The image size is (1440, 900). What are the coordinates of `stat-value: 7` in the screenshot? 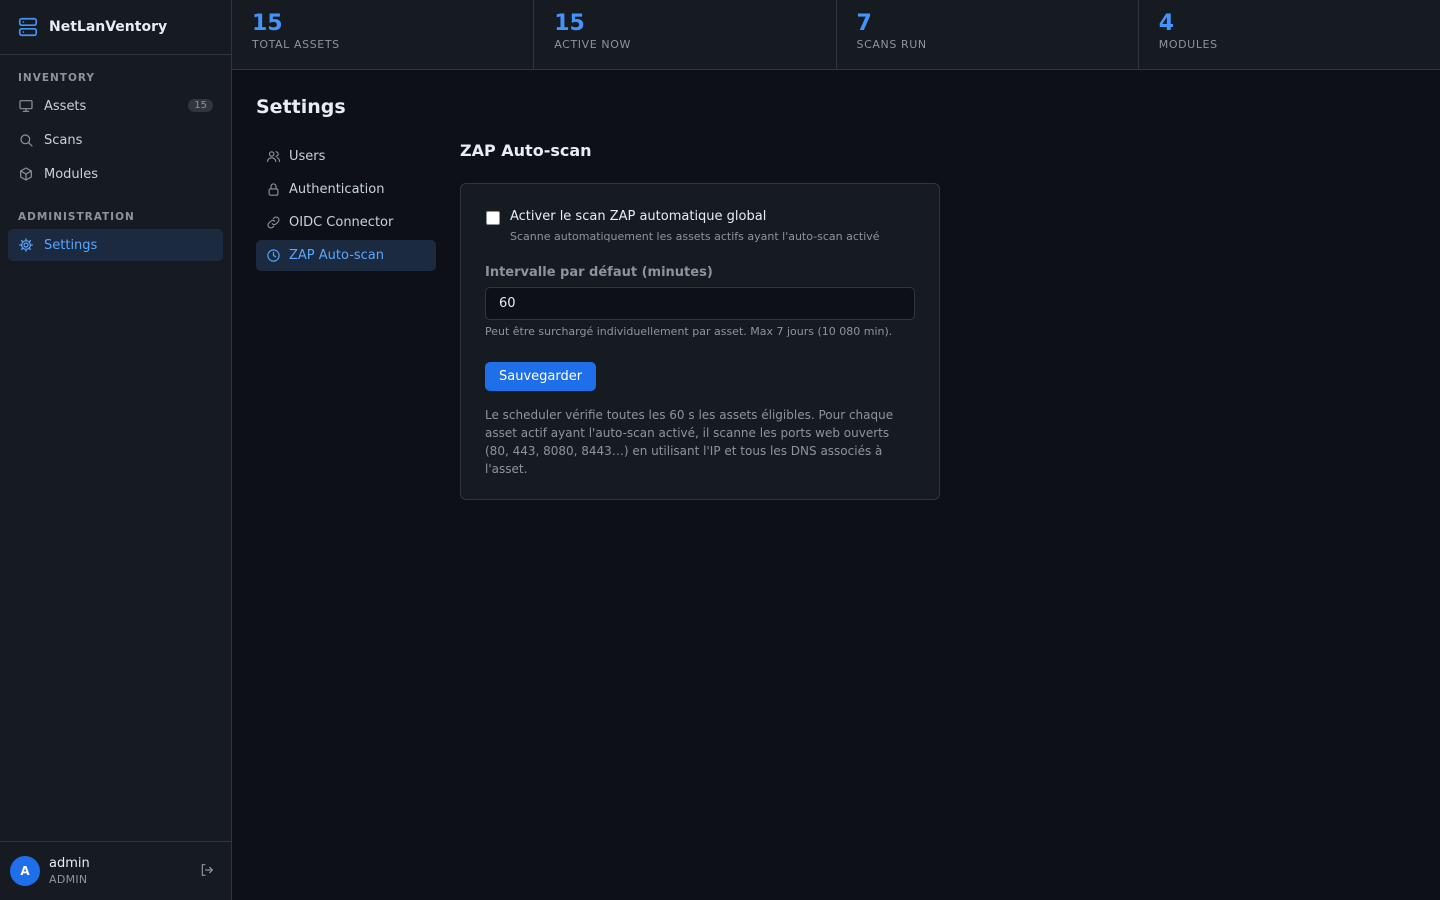 It's located at (864, 23).